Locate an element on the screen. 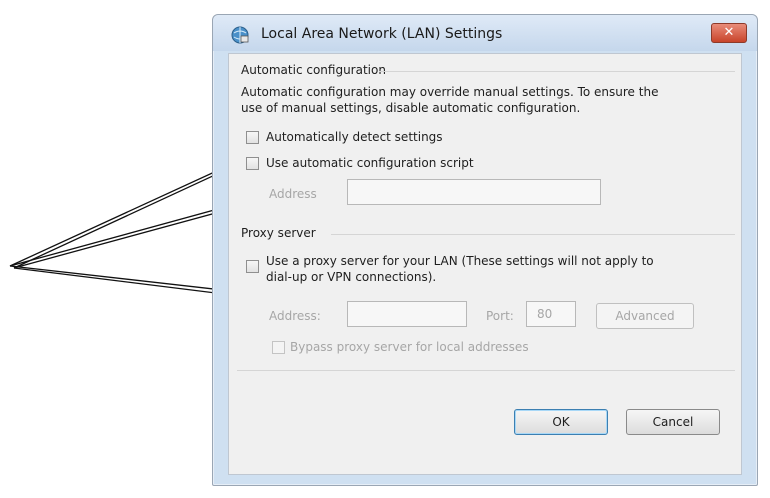 This screenshot has width=770, height=498. proxy-address-label: Address: is located at coordinates (295, 316).